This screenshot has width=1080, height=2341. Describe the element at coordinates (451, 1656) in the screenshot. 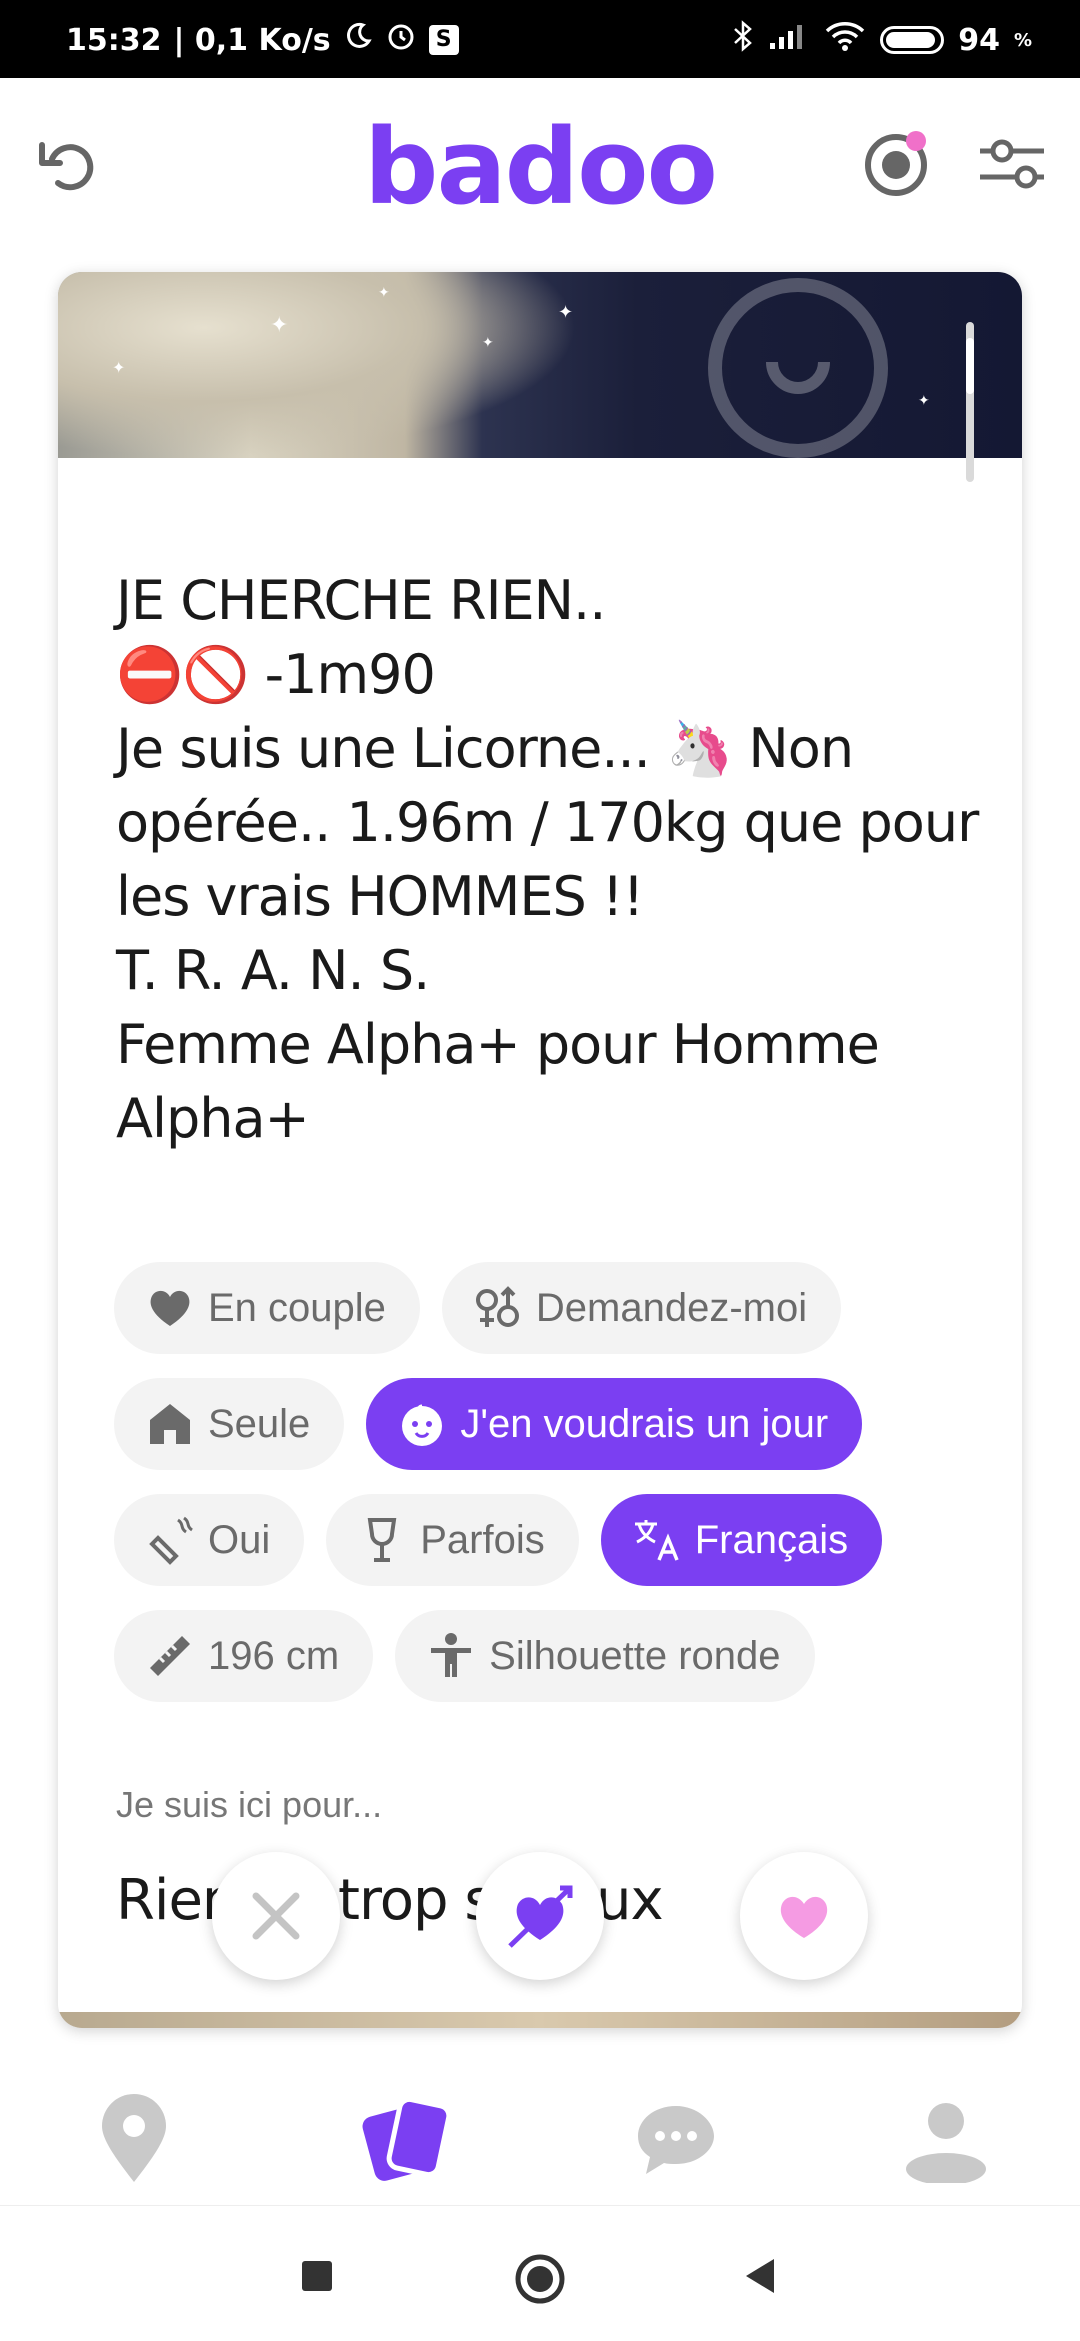

I see `body-icon` at that location.